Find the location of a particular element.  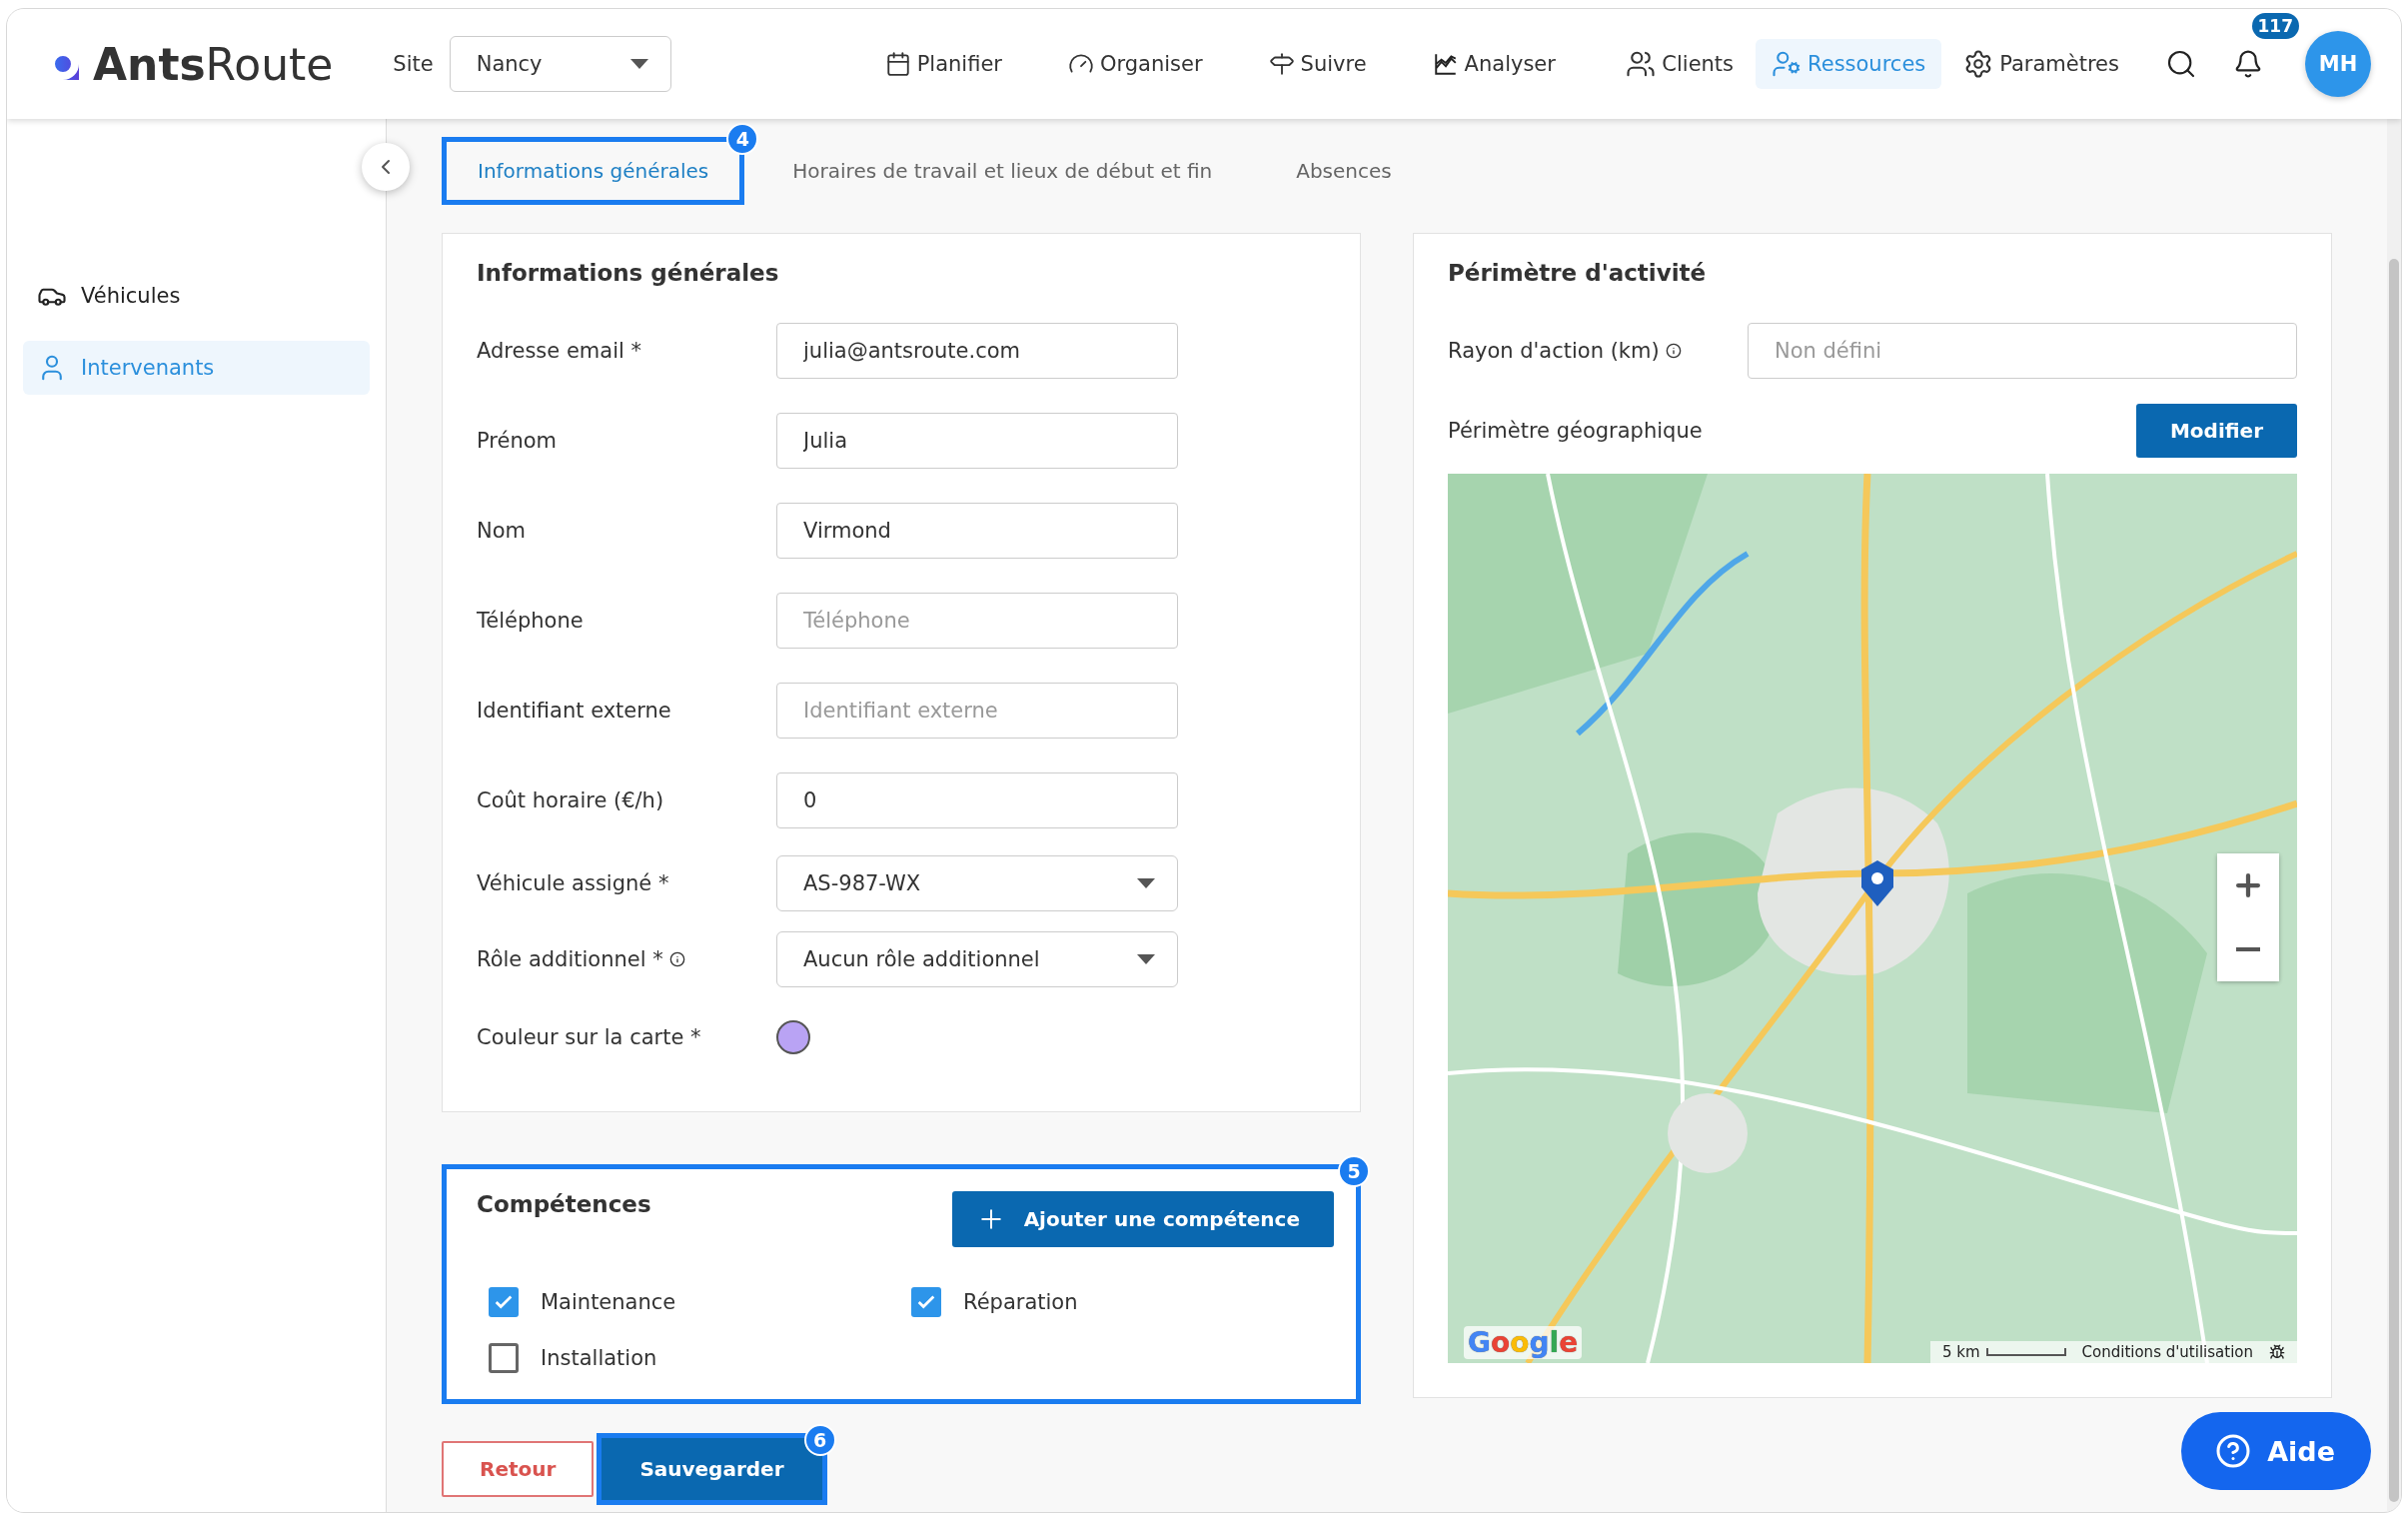

field-label: Identifiant externe is located at coordinates (574, 711).